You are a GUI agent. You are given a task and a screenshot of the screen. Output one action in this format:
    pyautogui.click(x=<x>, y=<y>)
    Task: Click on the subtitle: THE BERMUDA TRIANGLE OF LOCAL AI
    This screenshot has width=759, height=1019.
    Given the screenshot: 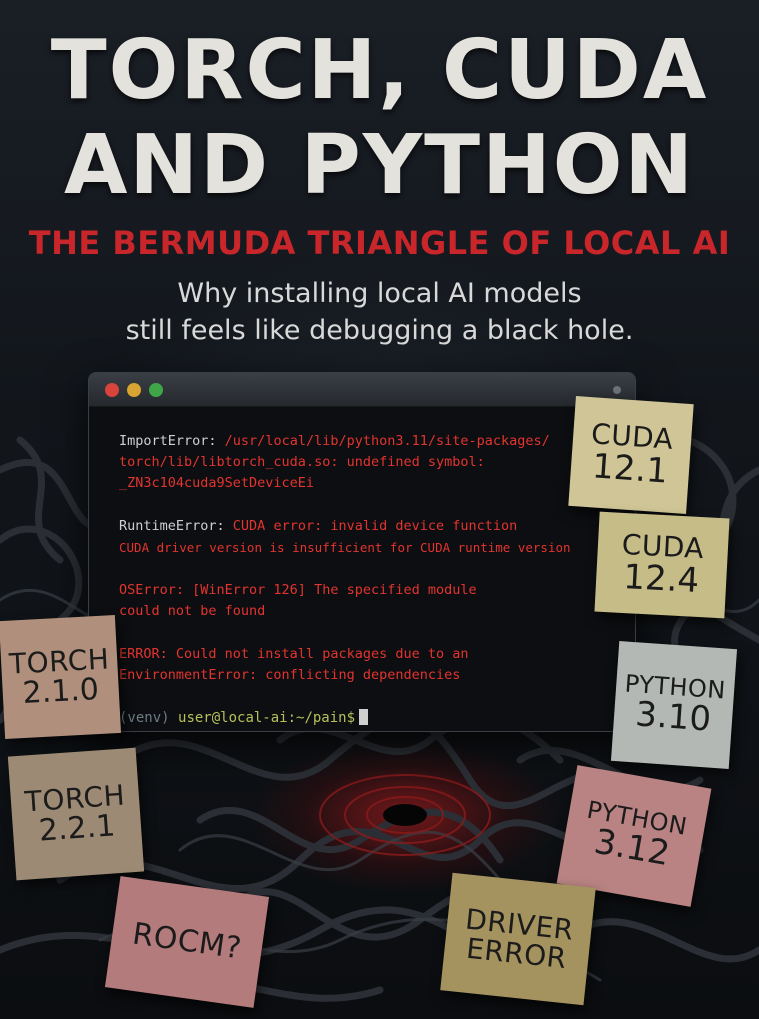 What is the action you would take?
    pyautogui.click(x=379, y=243)
    